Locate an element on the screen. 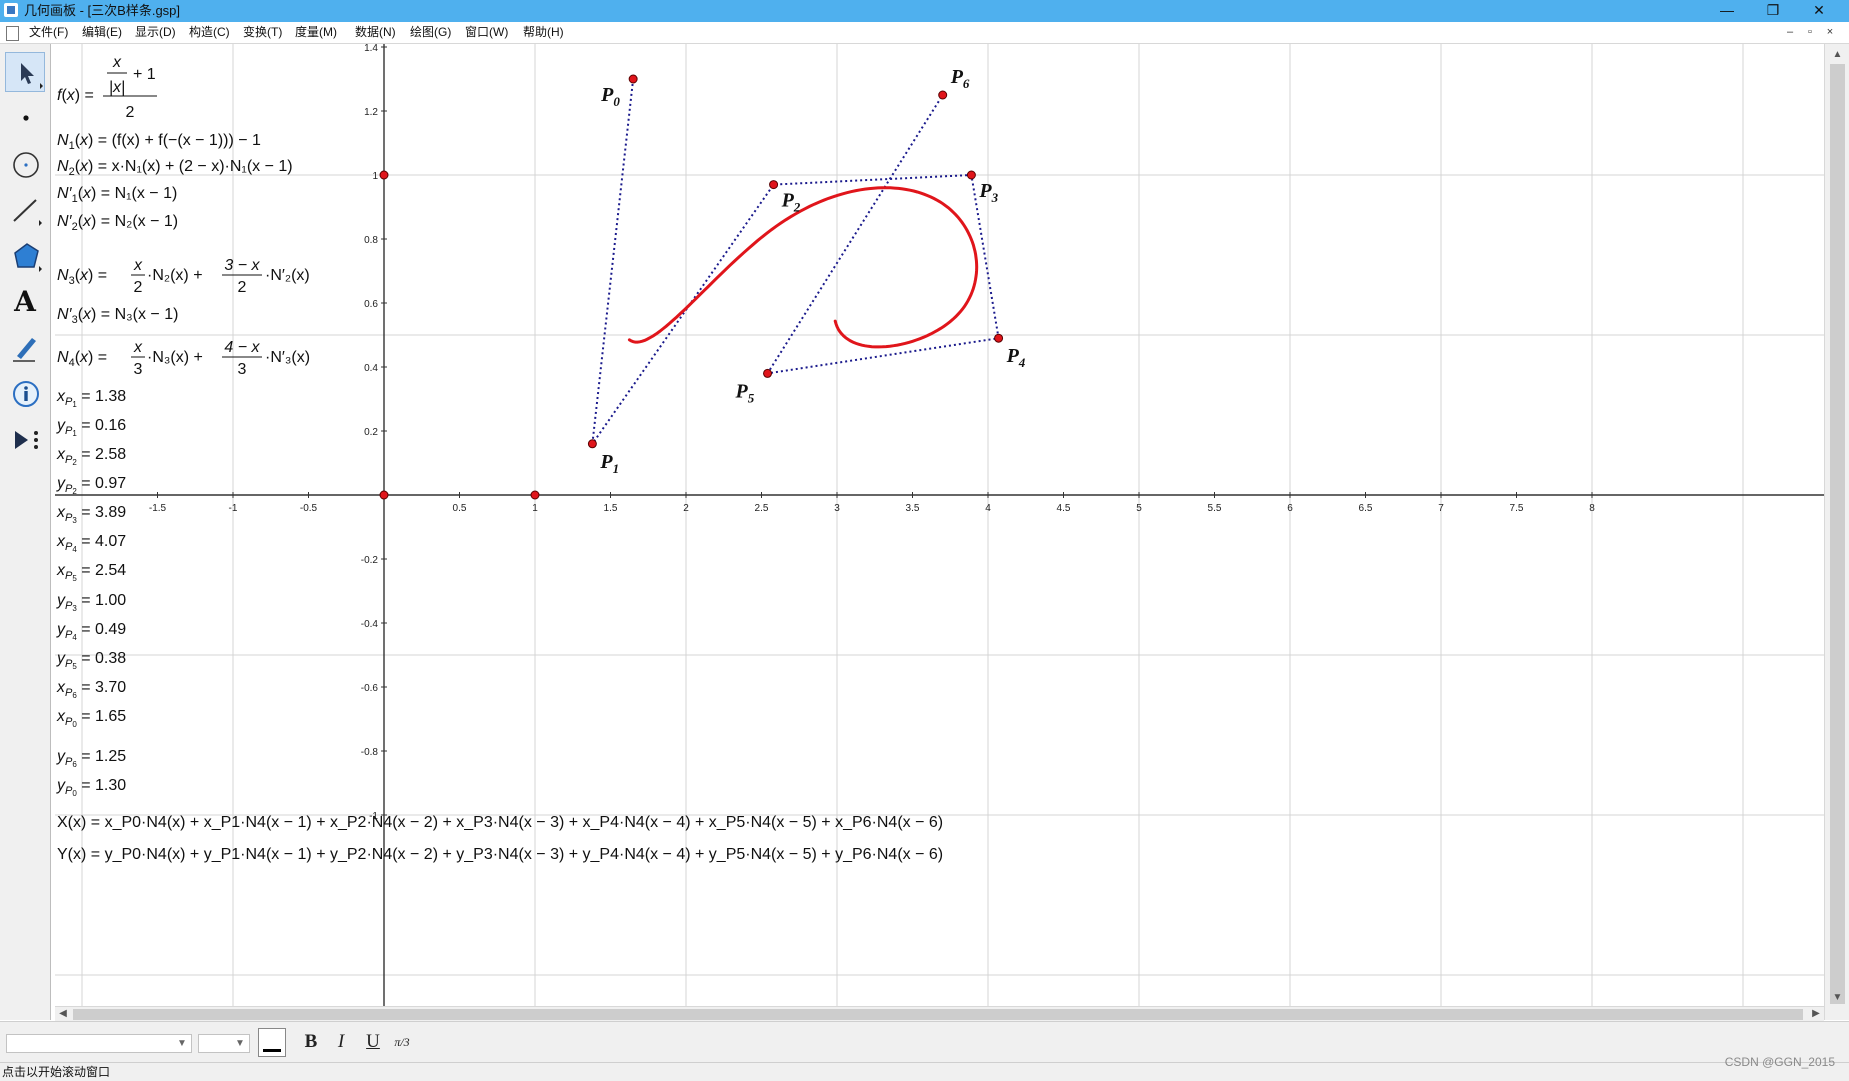  menu-help: 帮助(H) is located at coordinates (543, 32).